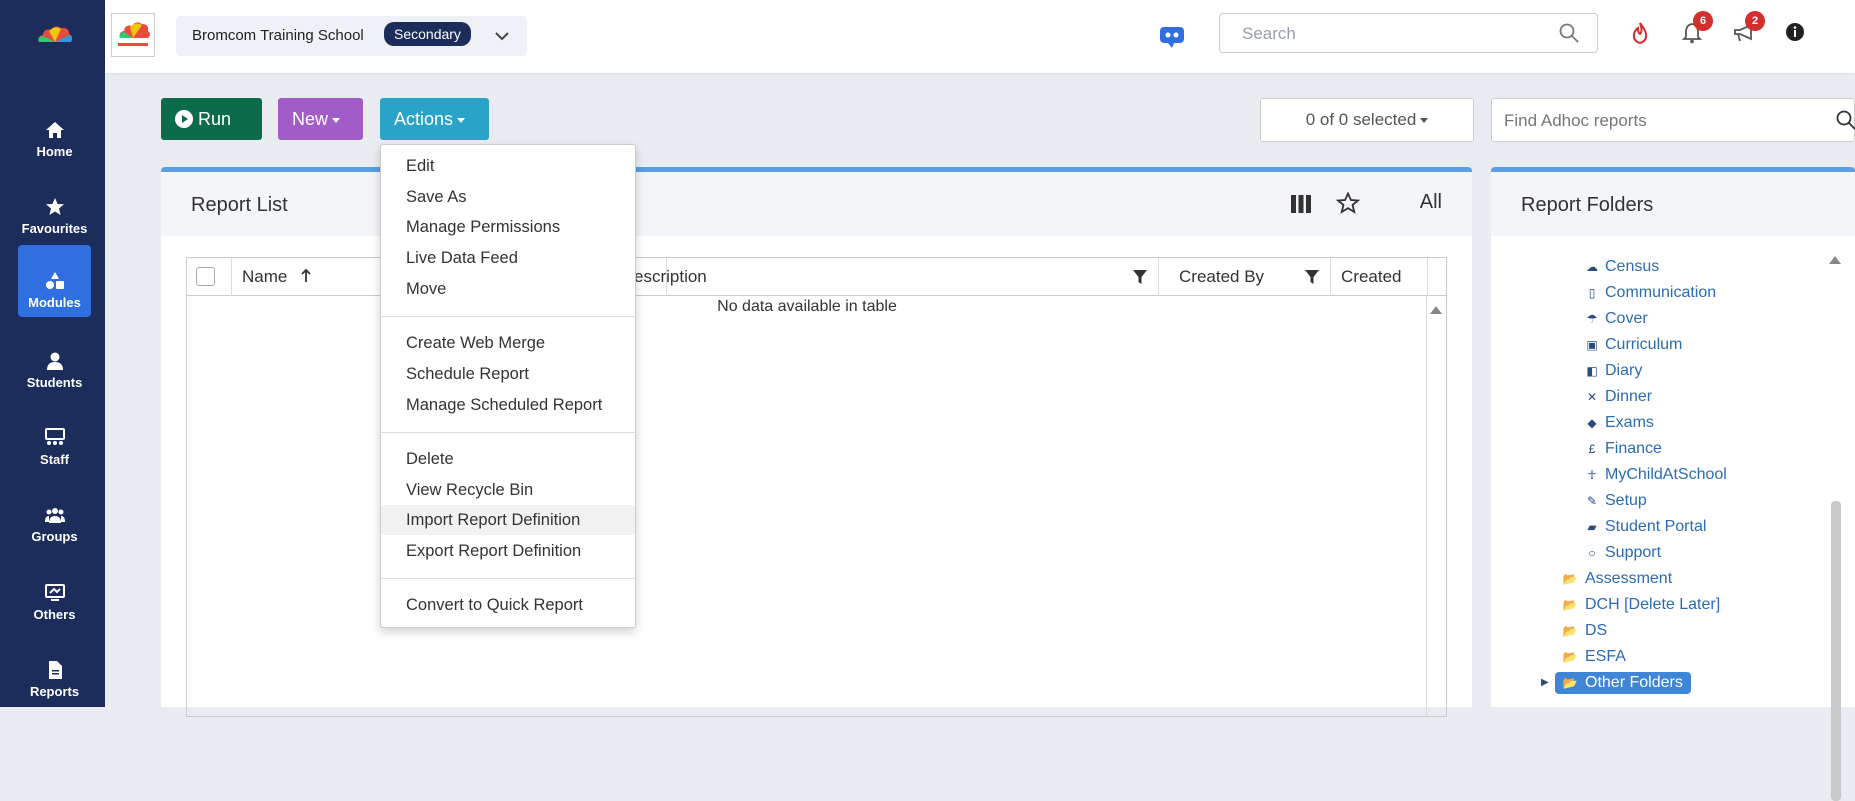 The width and height of the screenshot is (1855, 801). I want to click on new-button-label: New, so click(310, 119).